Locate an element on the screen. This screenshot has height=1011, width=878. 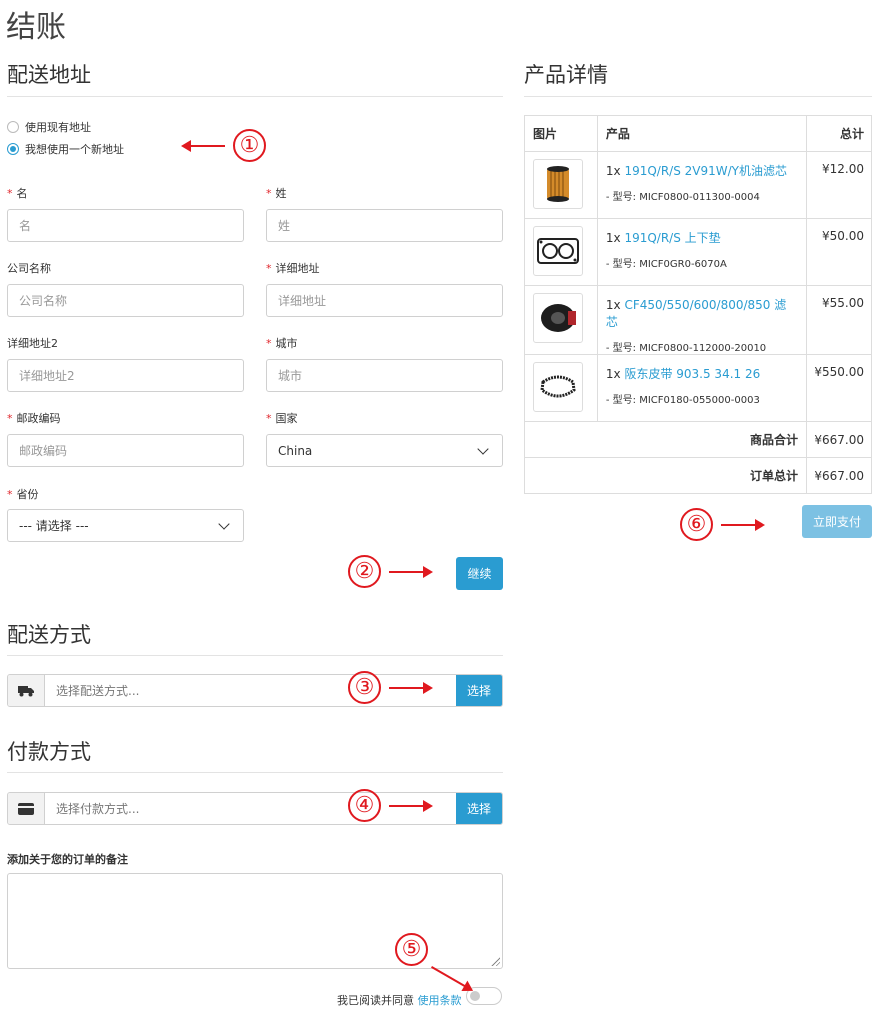
postcode-input: 邮政编码 is located at coordinates (125, 450).